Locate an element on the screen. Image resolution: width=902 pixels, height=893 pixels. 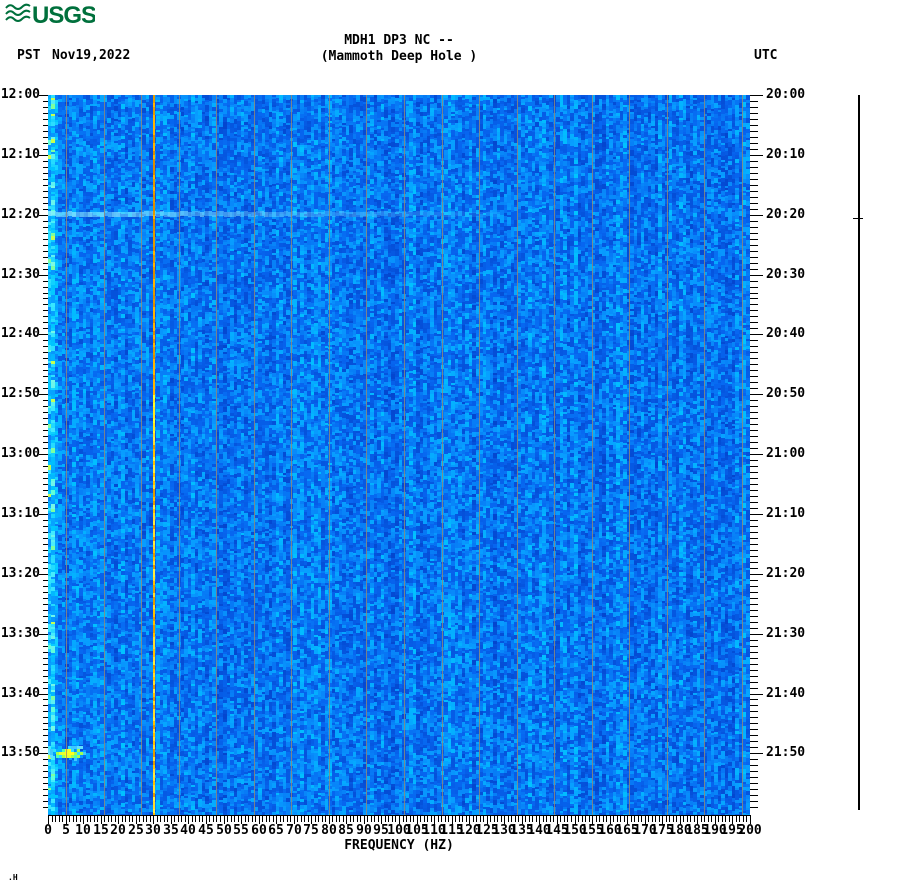
x-axis-label: 0 is located at coordinates (48, 830).